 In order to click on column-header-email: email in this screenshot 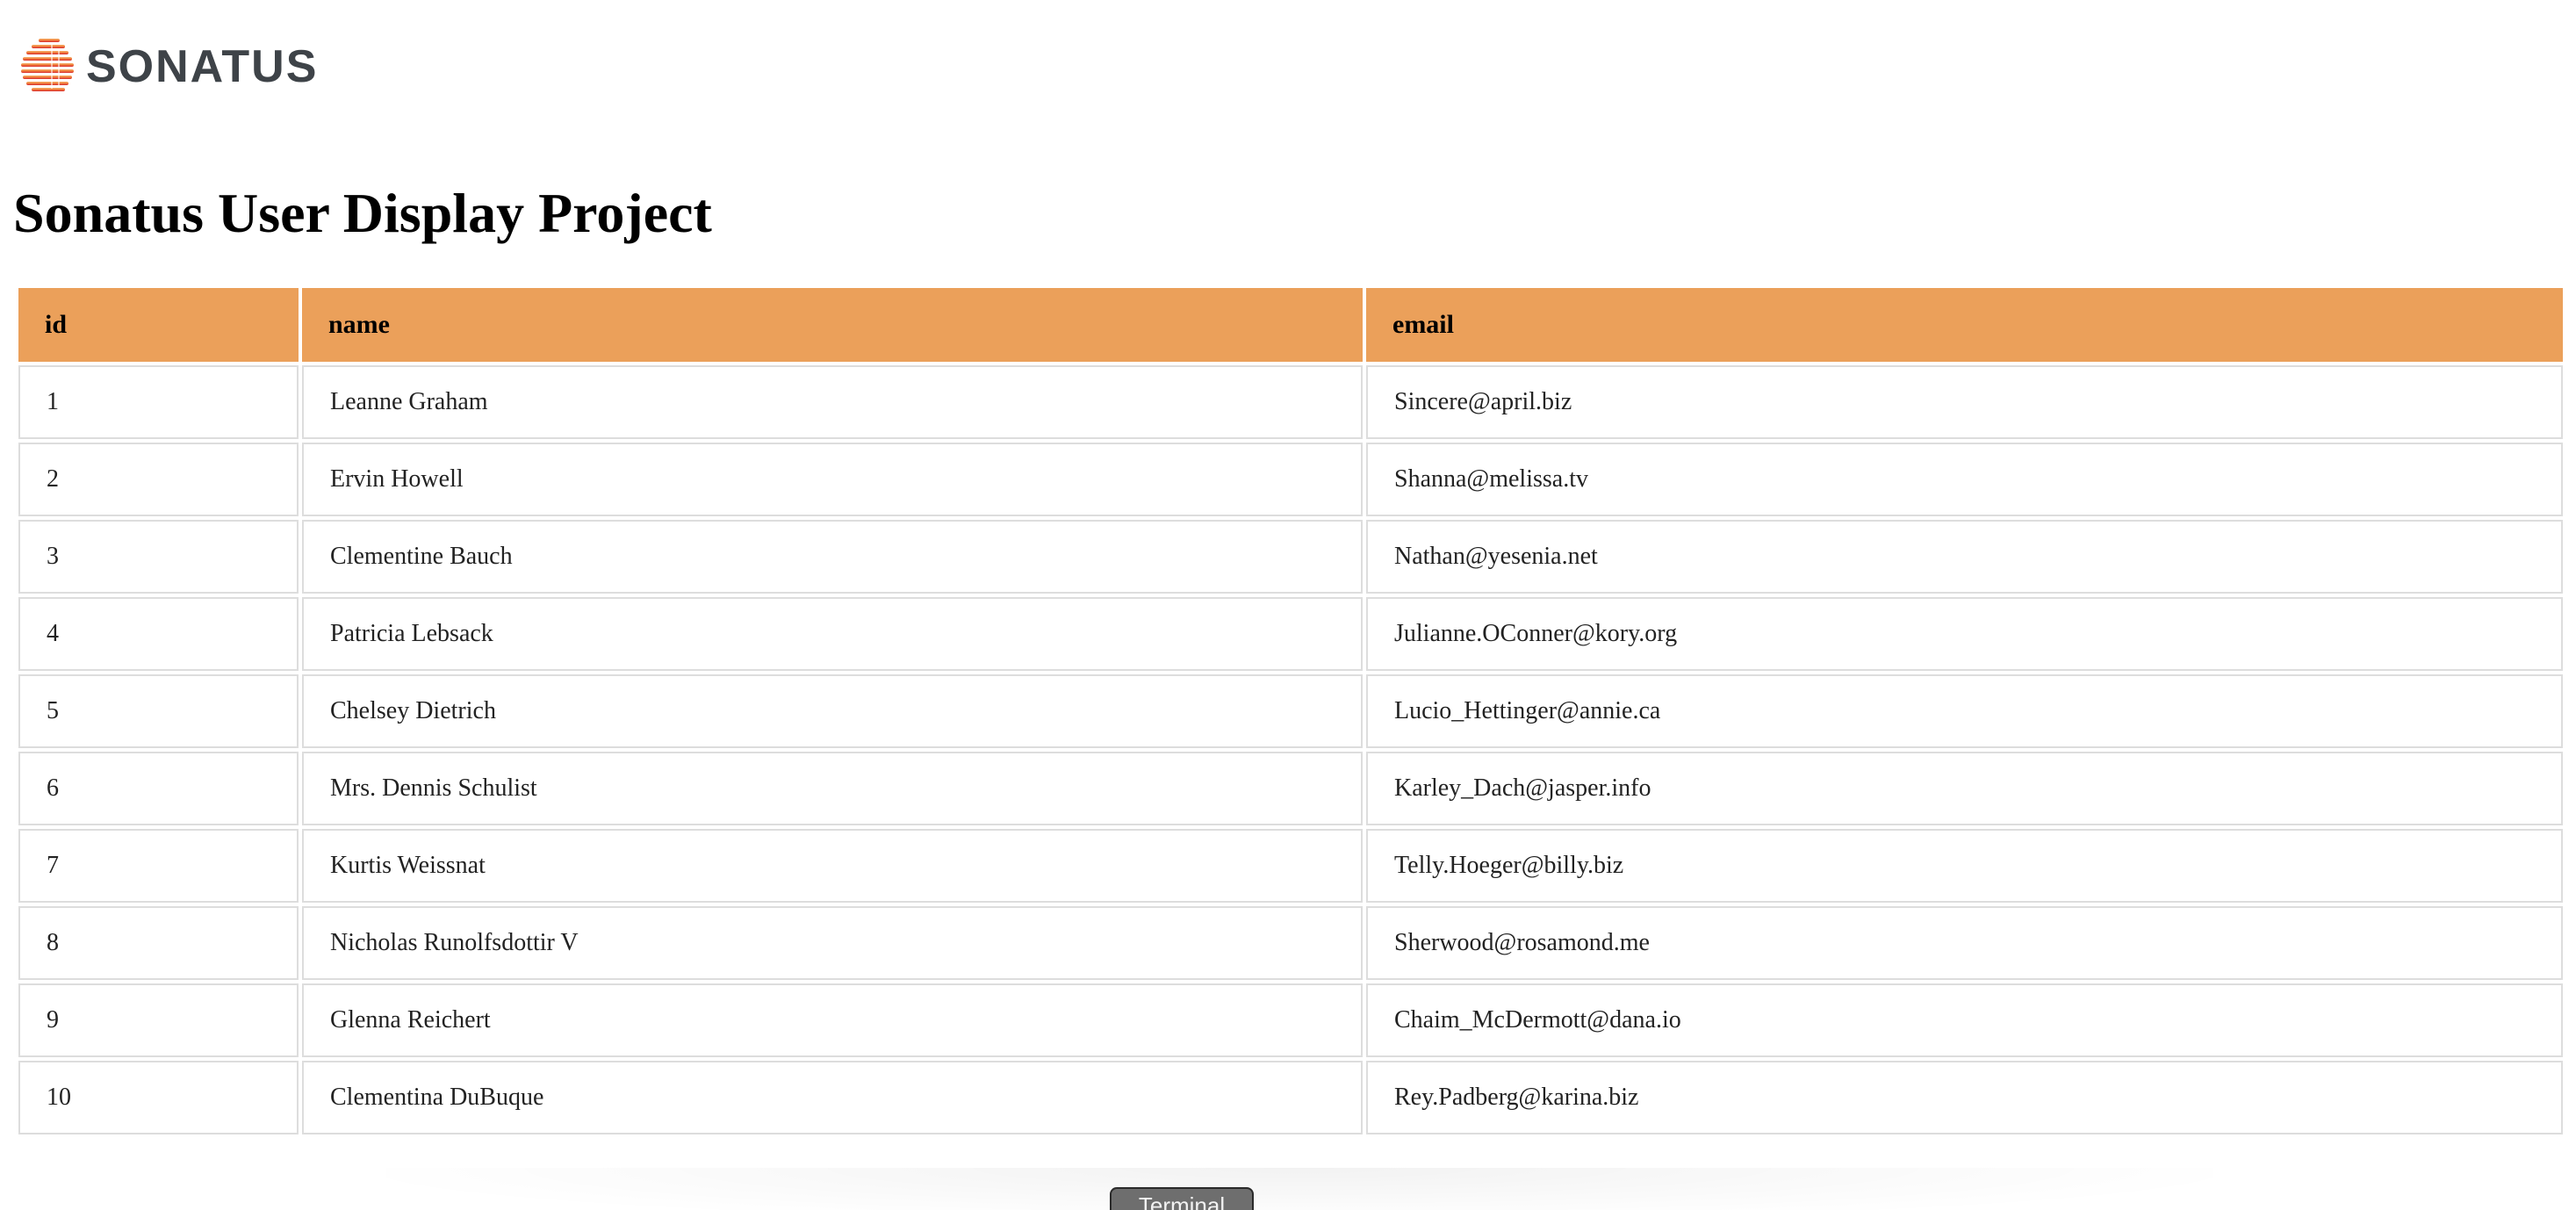, I will do `click(1964, 325)`.